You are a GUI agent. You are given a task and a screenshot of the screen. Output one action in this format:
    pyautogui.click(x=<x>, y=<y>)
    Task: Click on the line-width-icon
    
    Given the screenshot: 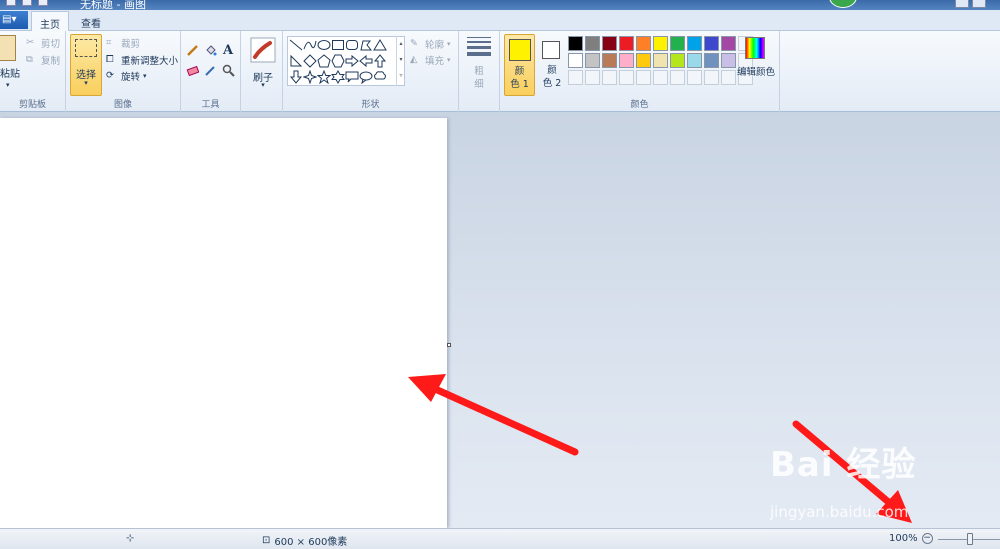 What is the action you would take?
    pyautogui.click(x=479, y=46)
    